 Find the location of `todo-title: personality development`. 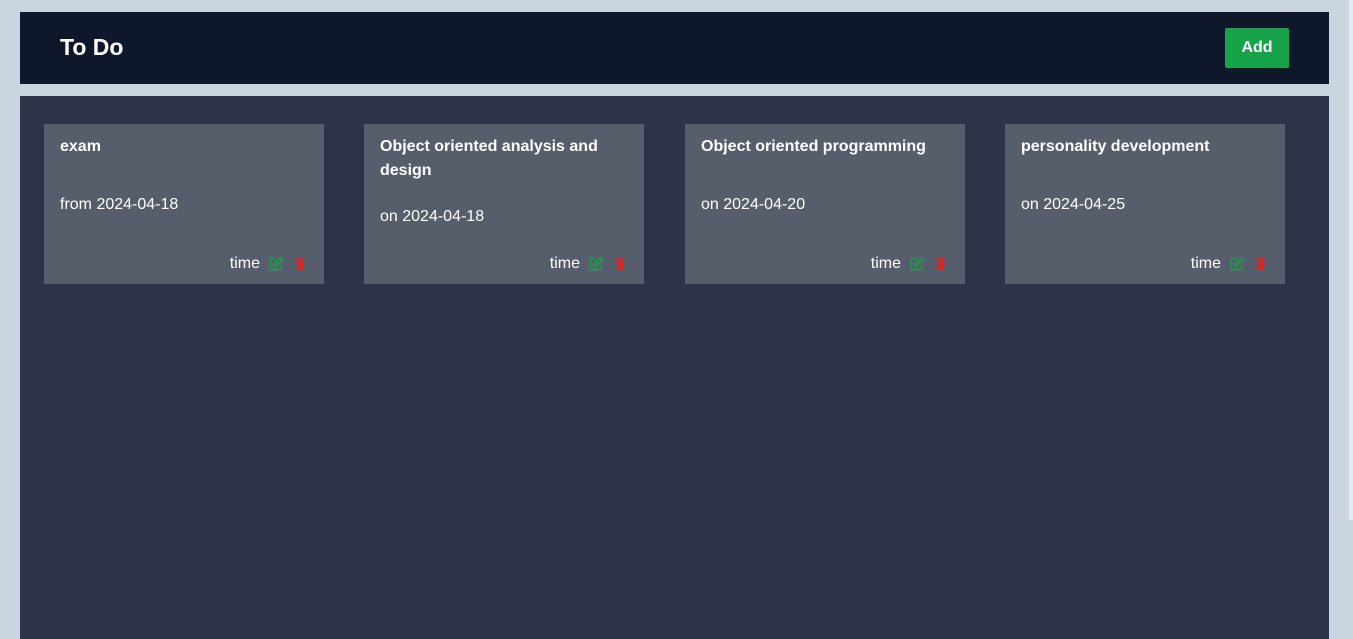

todo-title: personality development is located at coordinates (1115, 146).